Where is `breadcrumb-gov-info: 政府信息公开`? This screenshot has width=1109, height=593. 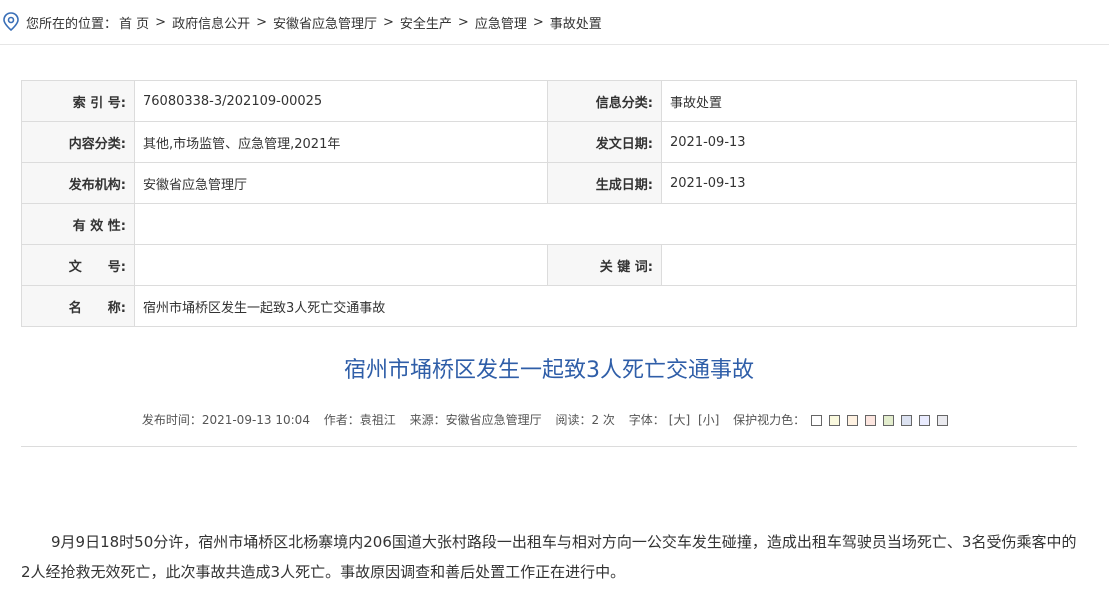
breadcrumb-gov-info: 政府信息公开 is located at coordinates (211, 22).